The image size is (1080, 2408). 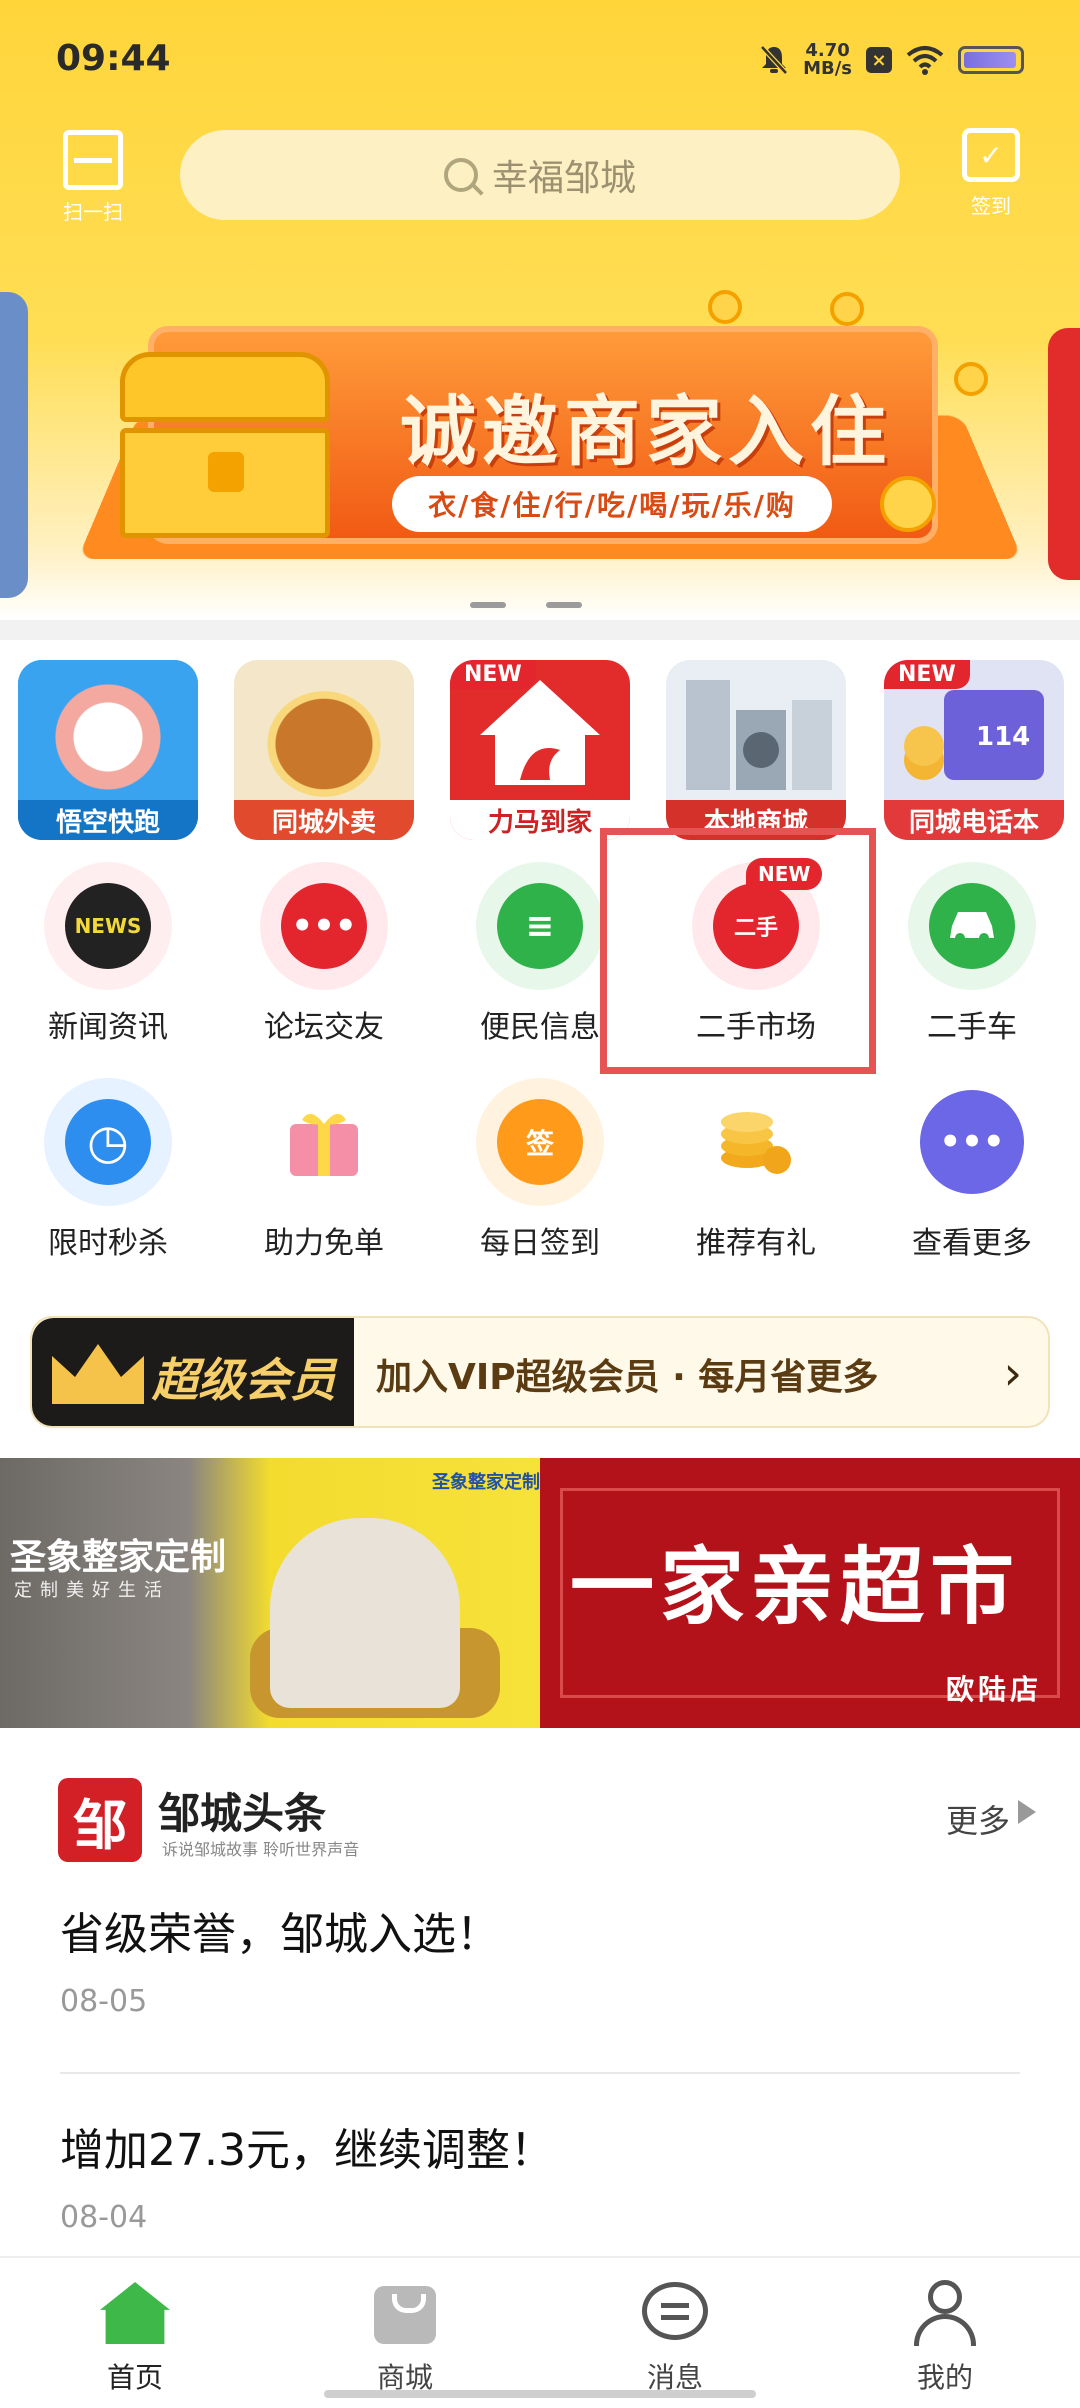 I want to click on app-tile-local-mall: 本地商城, so click(x=756, y=750).